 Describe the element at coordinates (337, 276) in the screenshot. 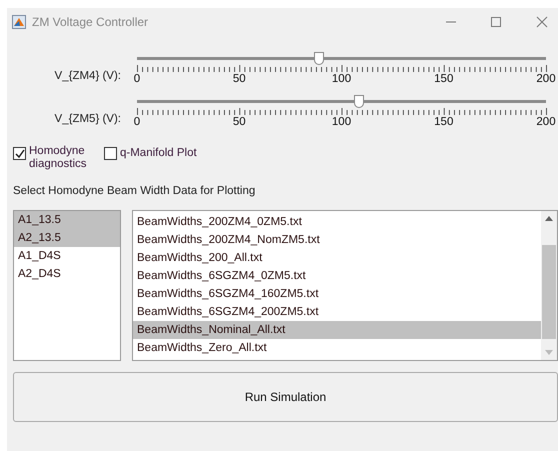

I see `list-item: BeamWidths_6SGZM4_0ZM5.txt` at that location.